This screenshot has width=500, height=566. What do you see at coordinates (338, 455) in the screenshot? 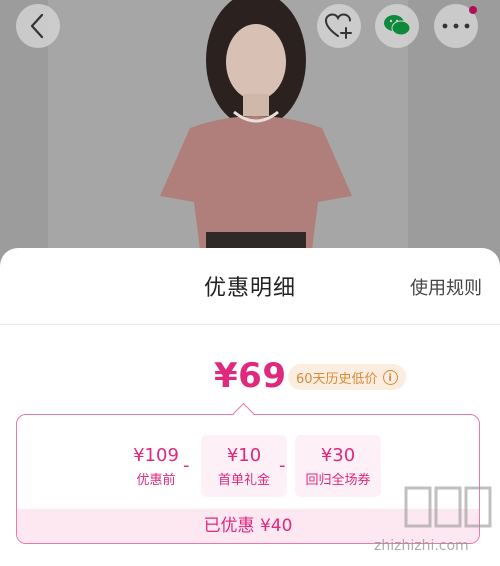
I see `return-coupon-amount: ¥30` at bounding box center [338, 455].